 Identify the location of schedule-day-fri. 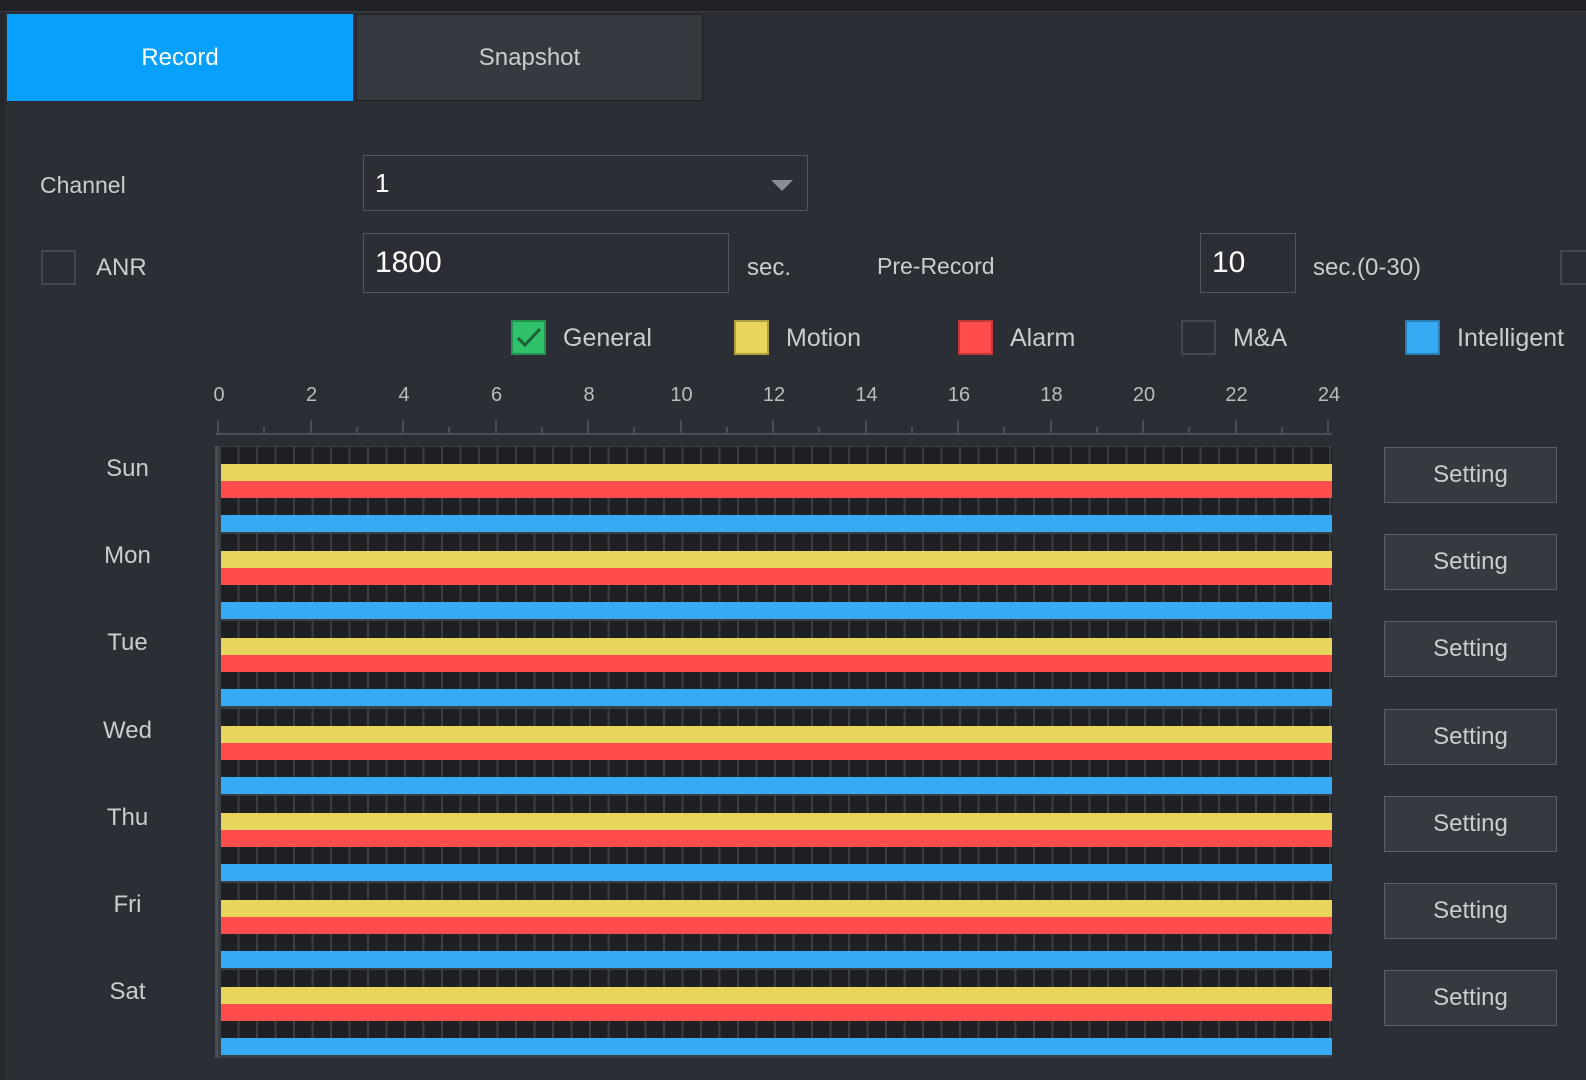
(776, 926).